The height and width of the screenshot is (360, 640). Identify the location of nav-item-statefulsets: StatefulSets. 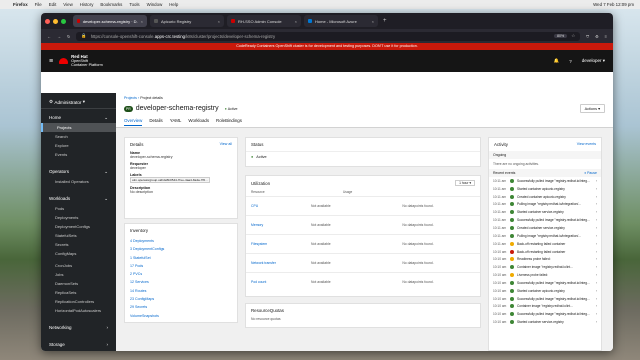
(78, 235).